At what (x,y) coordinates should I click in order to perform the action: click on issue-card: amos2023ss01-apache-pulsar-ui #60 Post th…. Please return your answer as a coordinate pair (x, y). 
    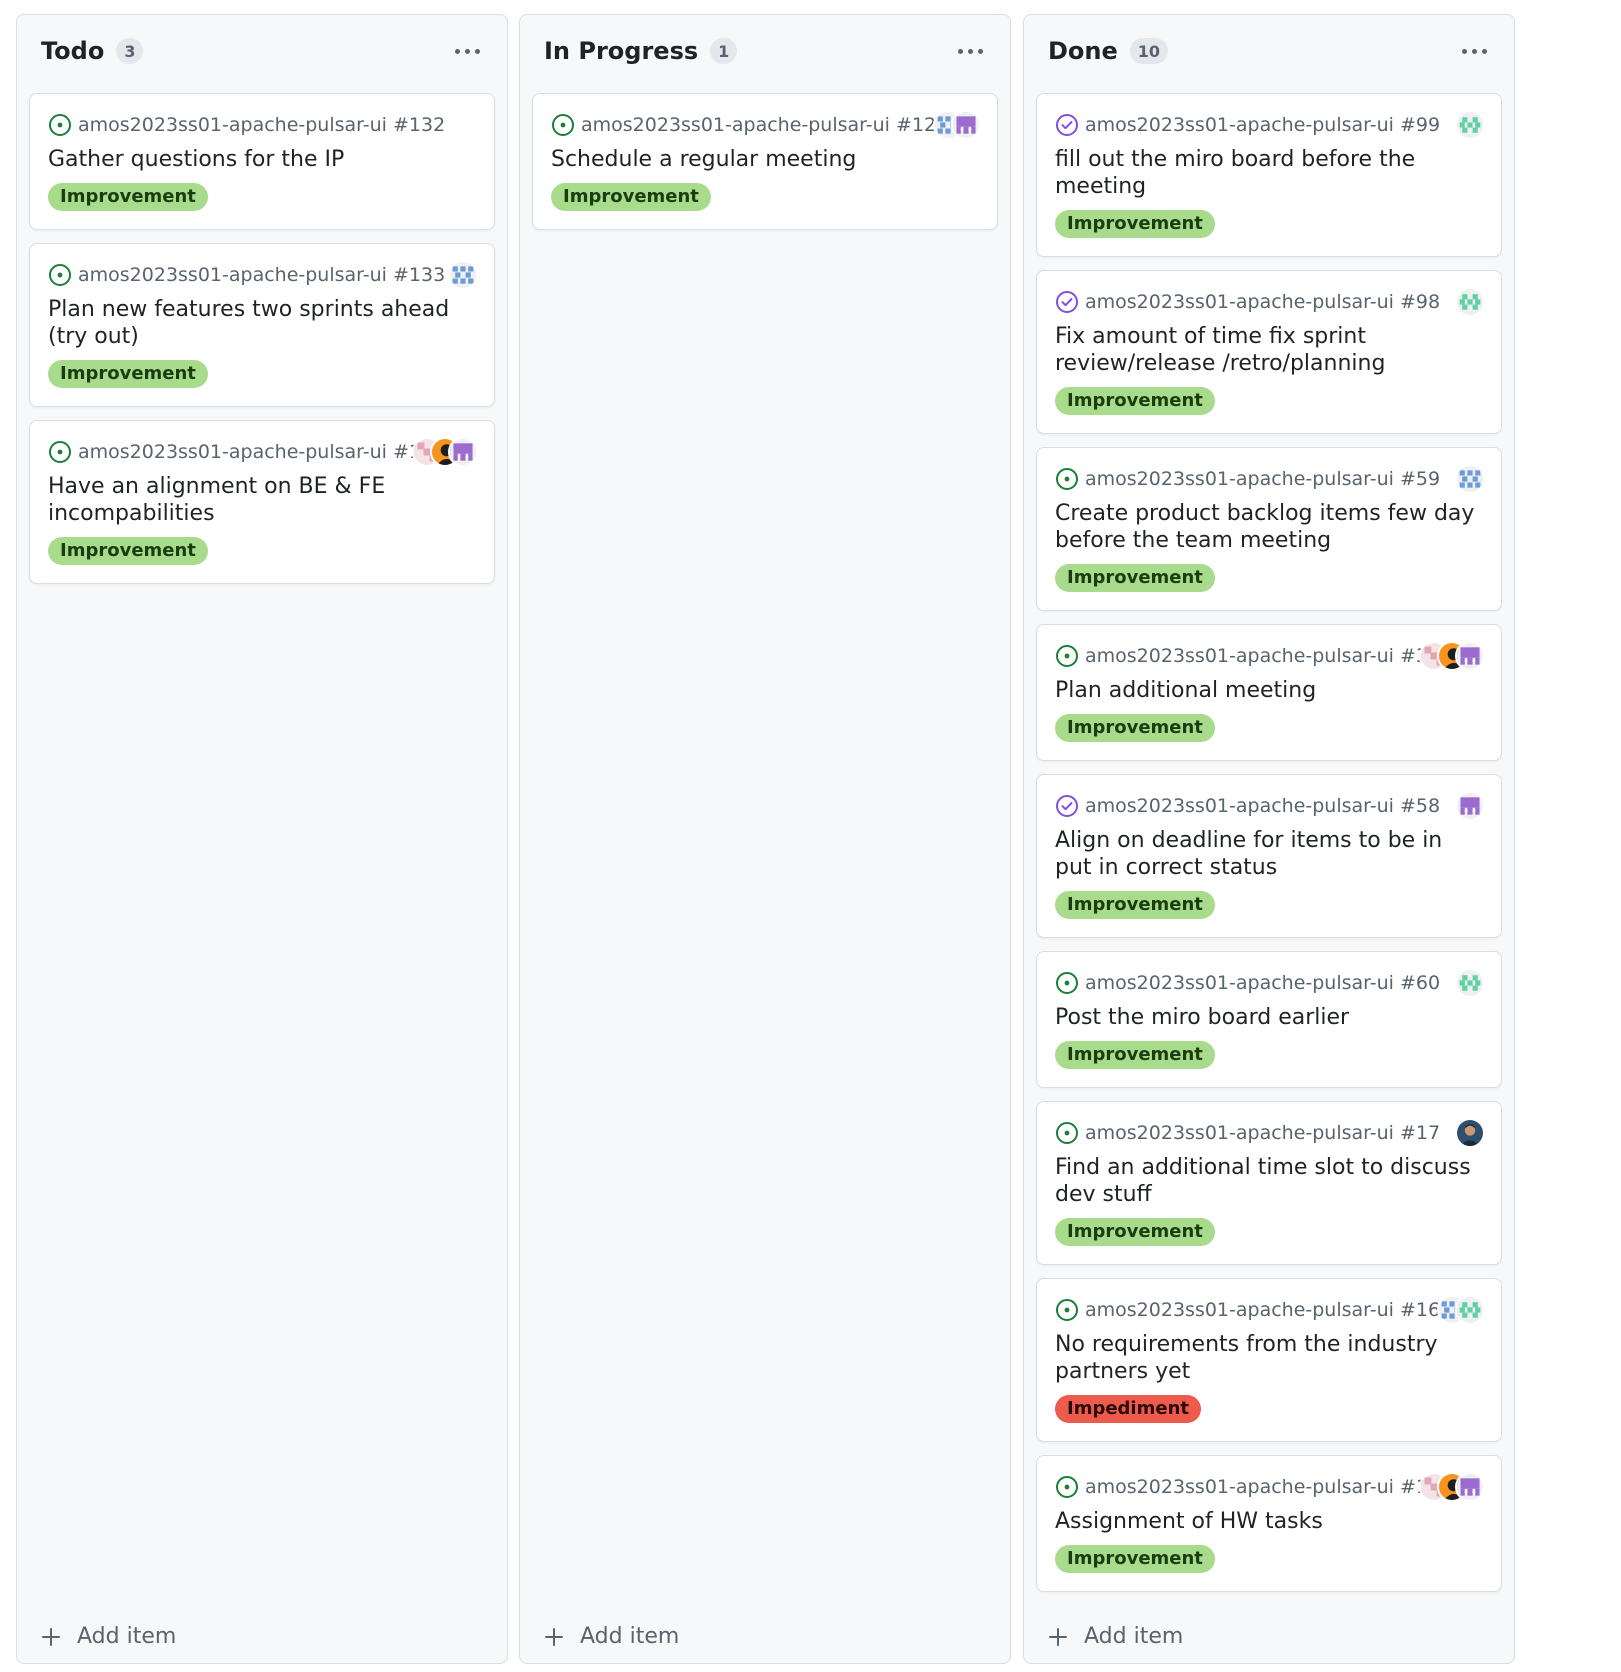
    Looking at the image, I should click on (1269, 1019).